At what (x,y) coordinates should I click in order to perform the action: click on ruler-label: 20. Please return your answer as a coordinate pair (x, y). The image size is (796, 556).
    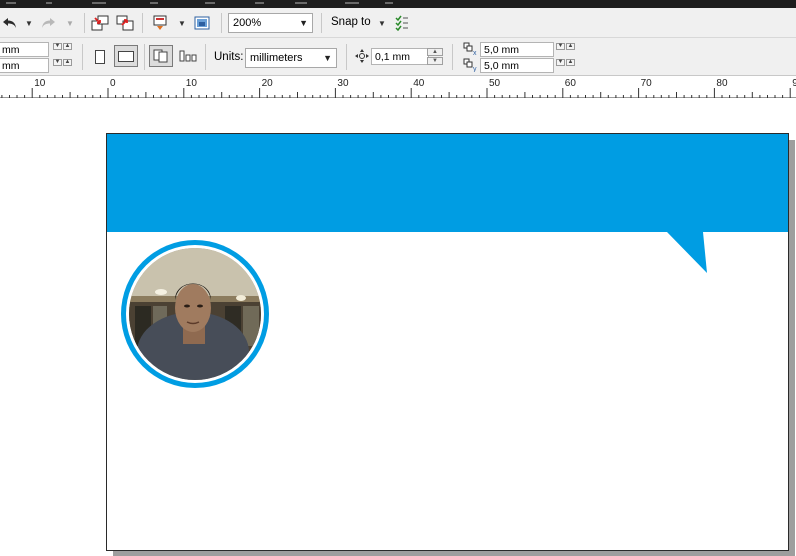
    Looking at the image, I should click on (268, 83).